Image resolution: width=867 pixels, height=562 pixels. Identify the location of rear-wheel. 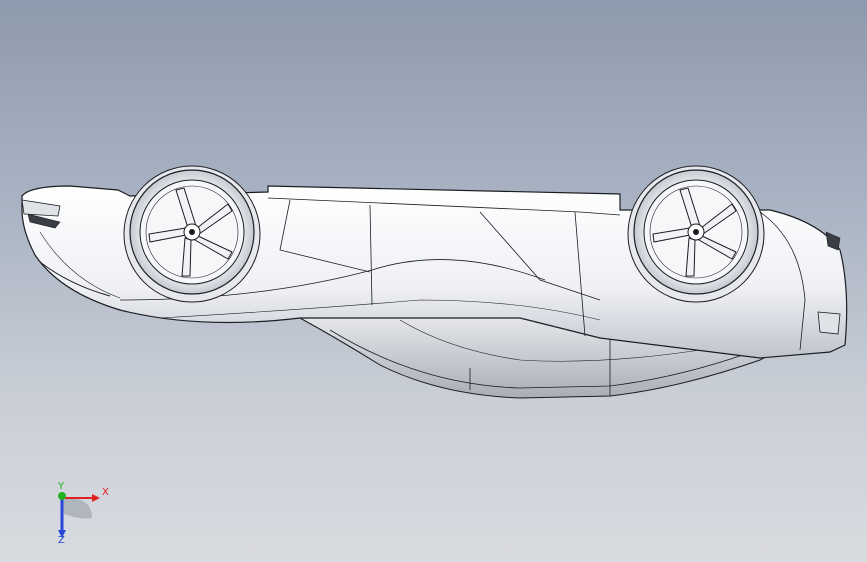
(696, 234).